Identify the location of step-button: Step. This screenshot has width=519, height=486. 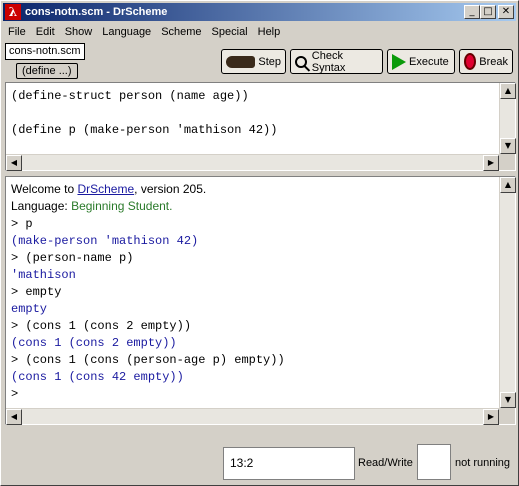
(253, 61).